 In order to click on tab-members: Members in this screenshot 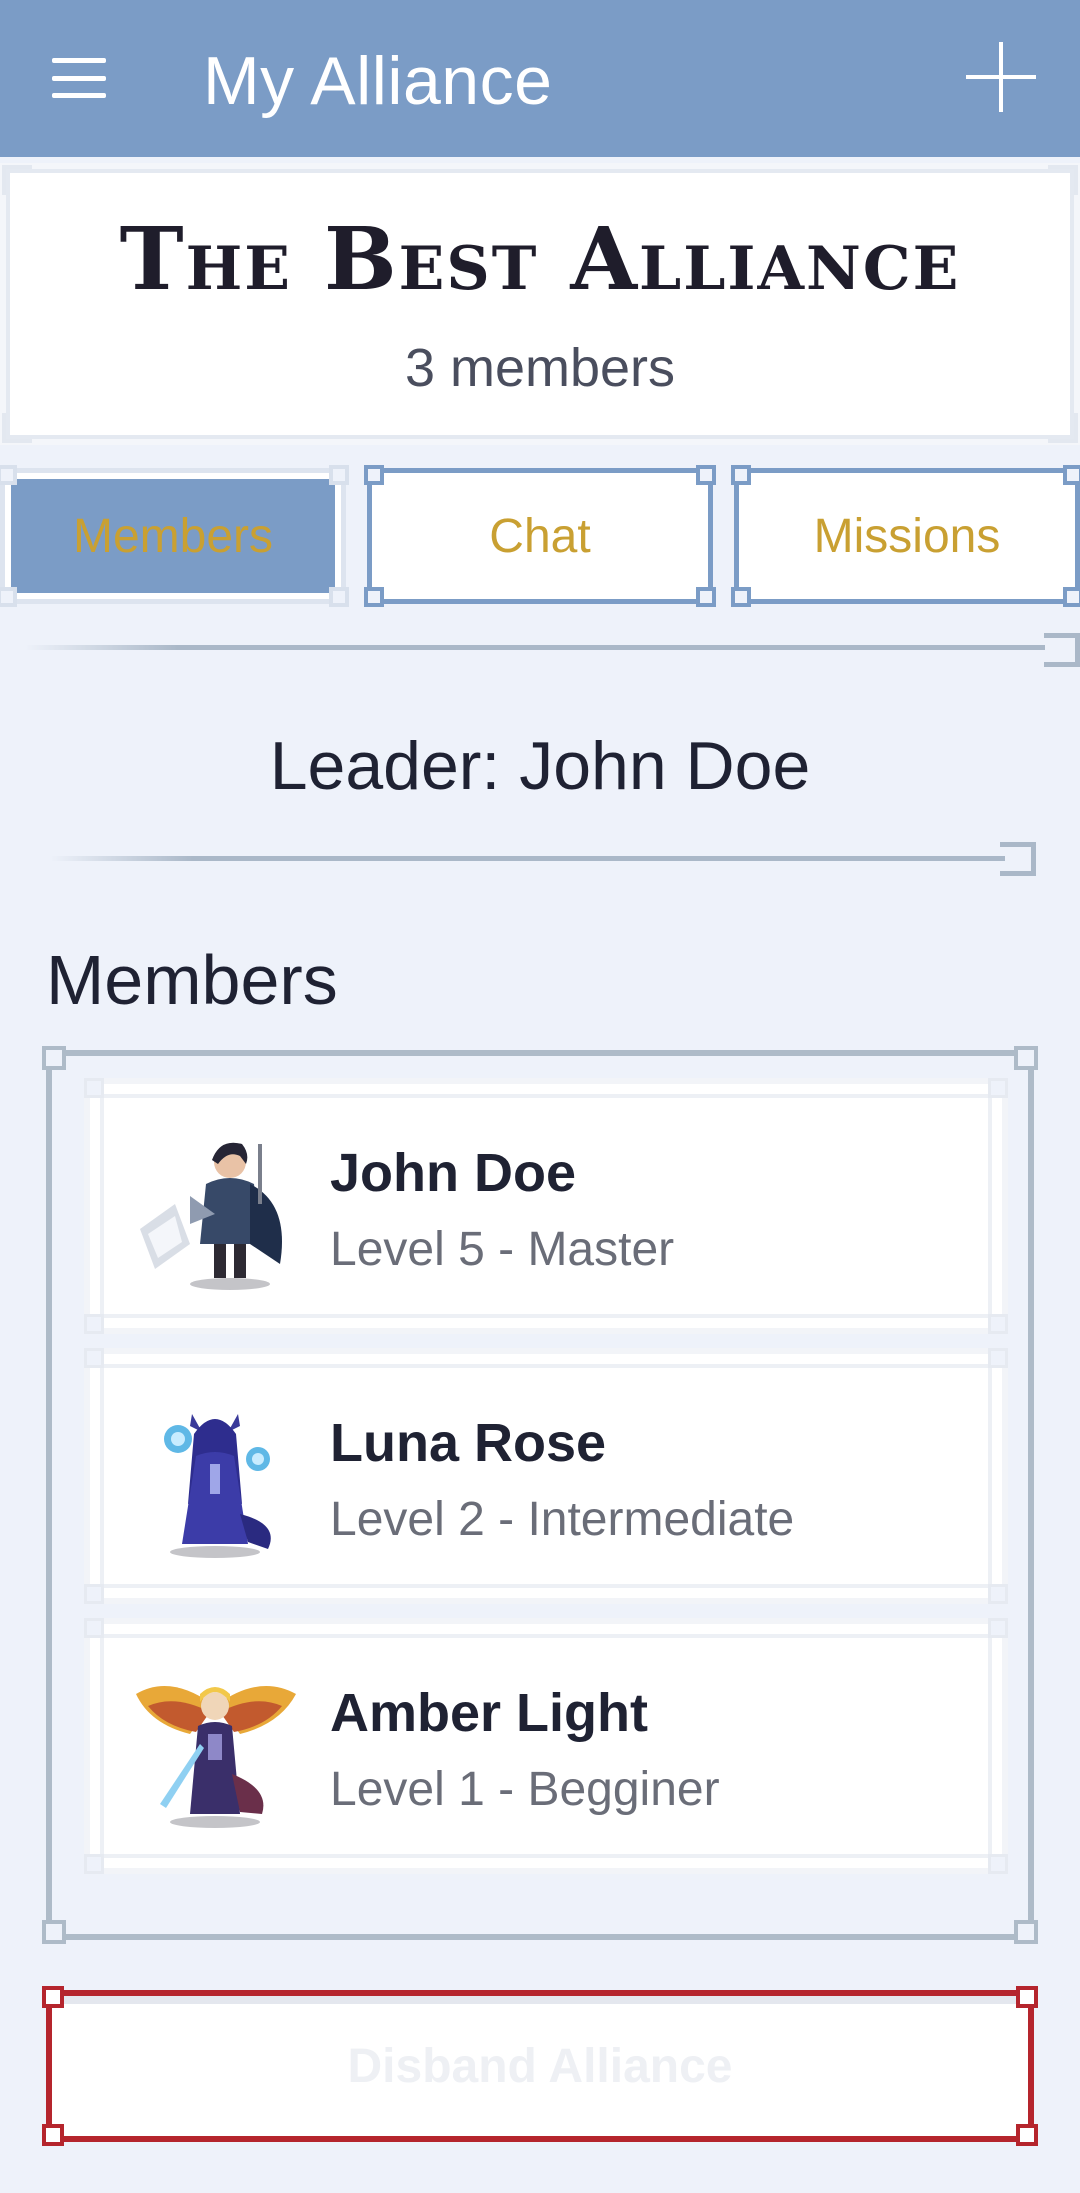, I will do `click(174, 536)`.